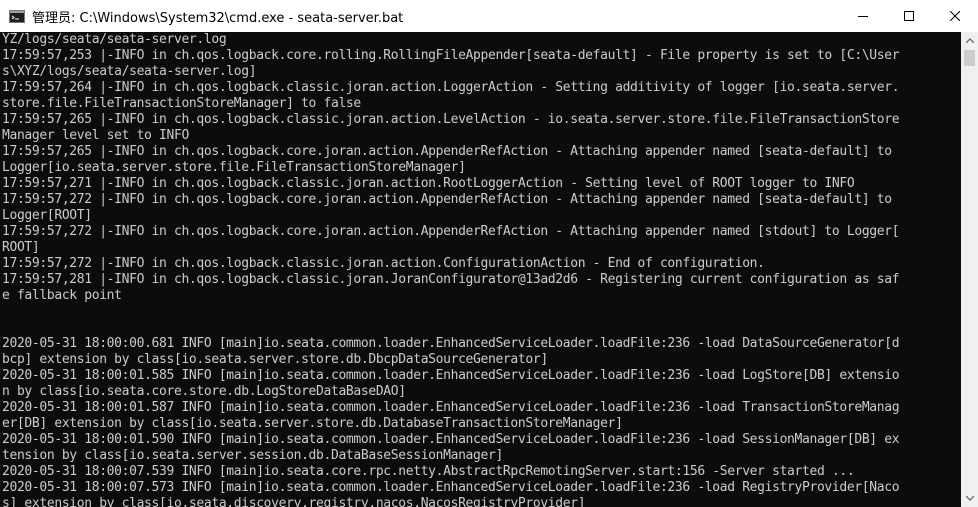 The height and width of the screenshot is (507, 978). Describe the element at coordinates (62, 295) in the screenshot. I see `console-line: e fallback point` at that location.